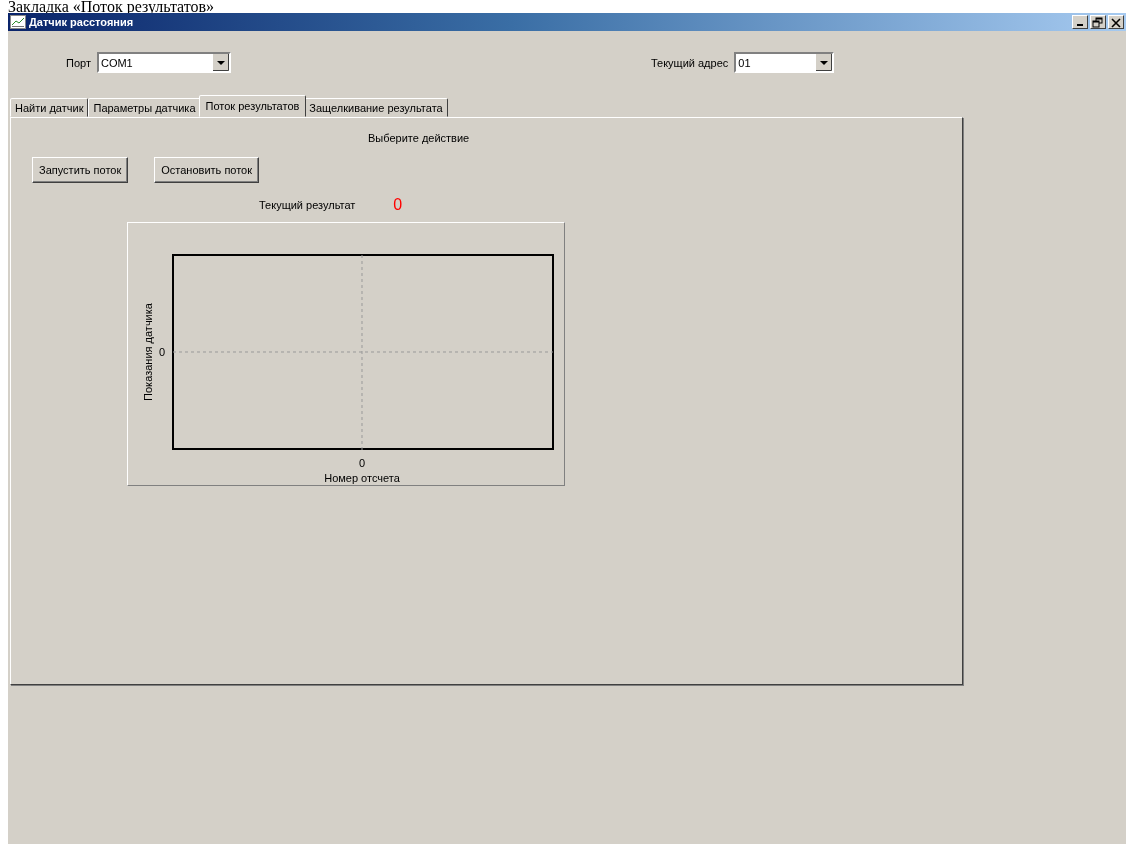 The height and width of the screenshot is (844, 1126). I want to click on tab: Защелкивание результата, so click(376, 107).